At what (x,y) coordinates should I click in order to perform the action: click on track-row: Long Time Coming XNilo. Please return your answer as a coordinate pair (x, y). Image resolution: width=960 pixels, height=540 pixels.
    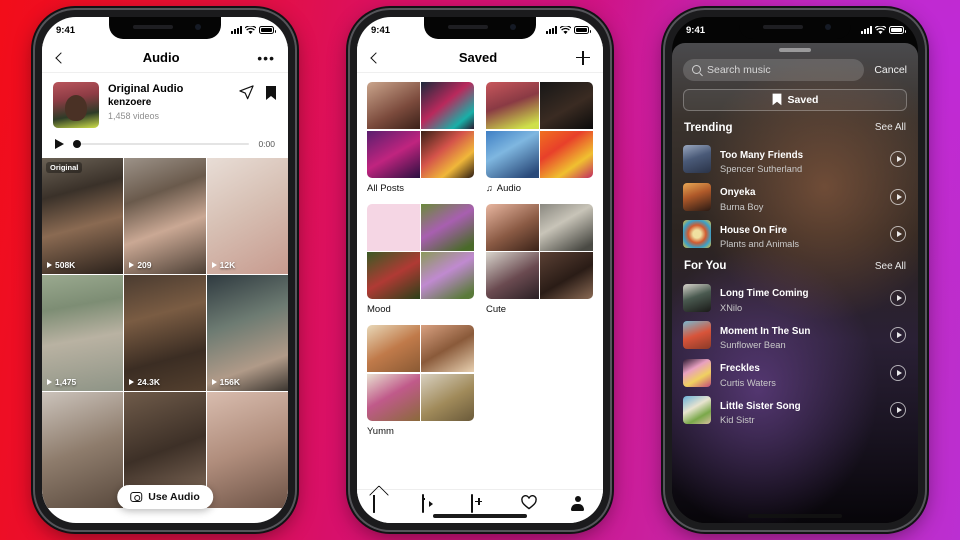
    Looking at the image, I should click on (795, 298).